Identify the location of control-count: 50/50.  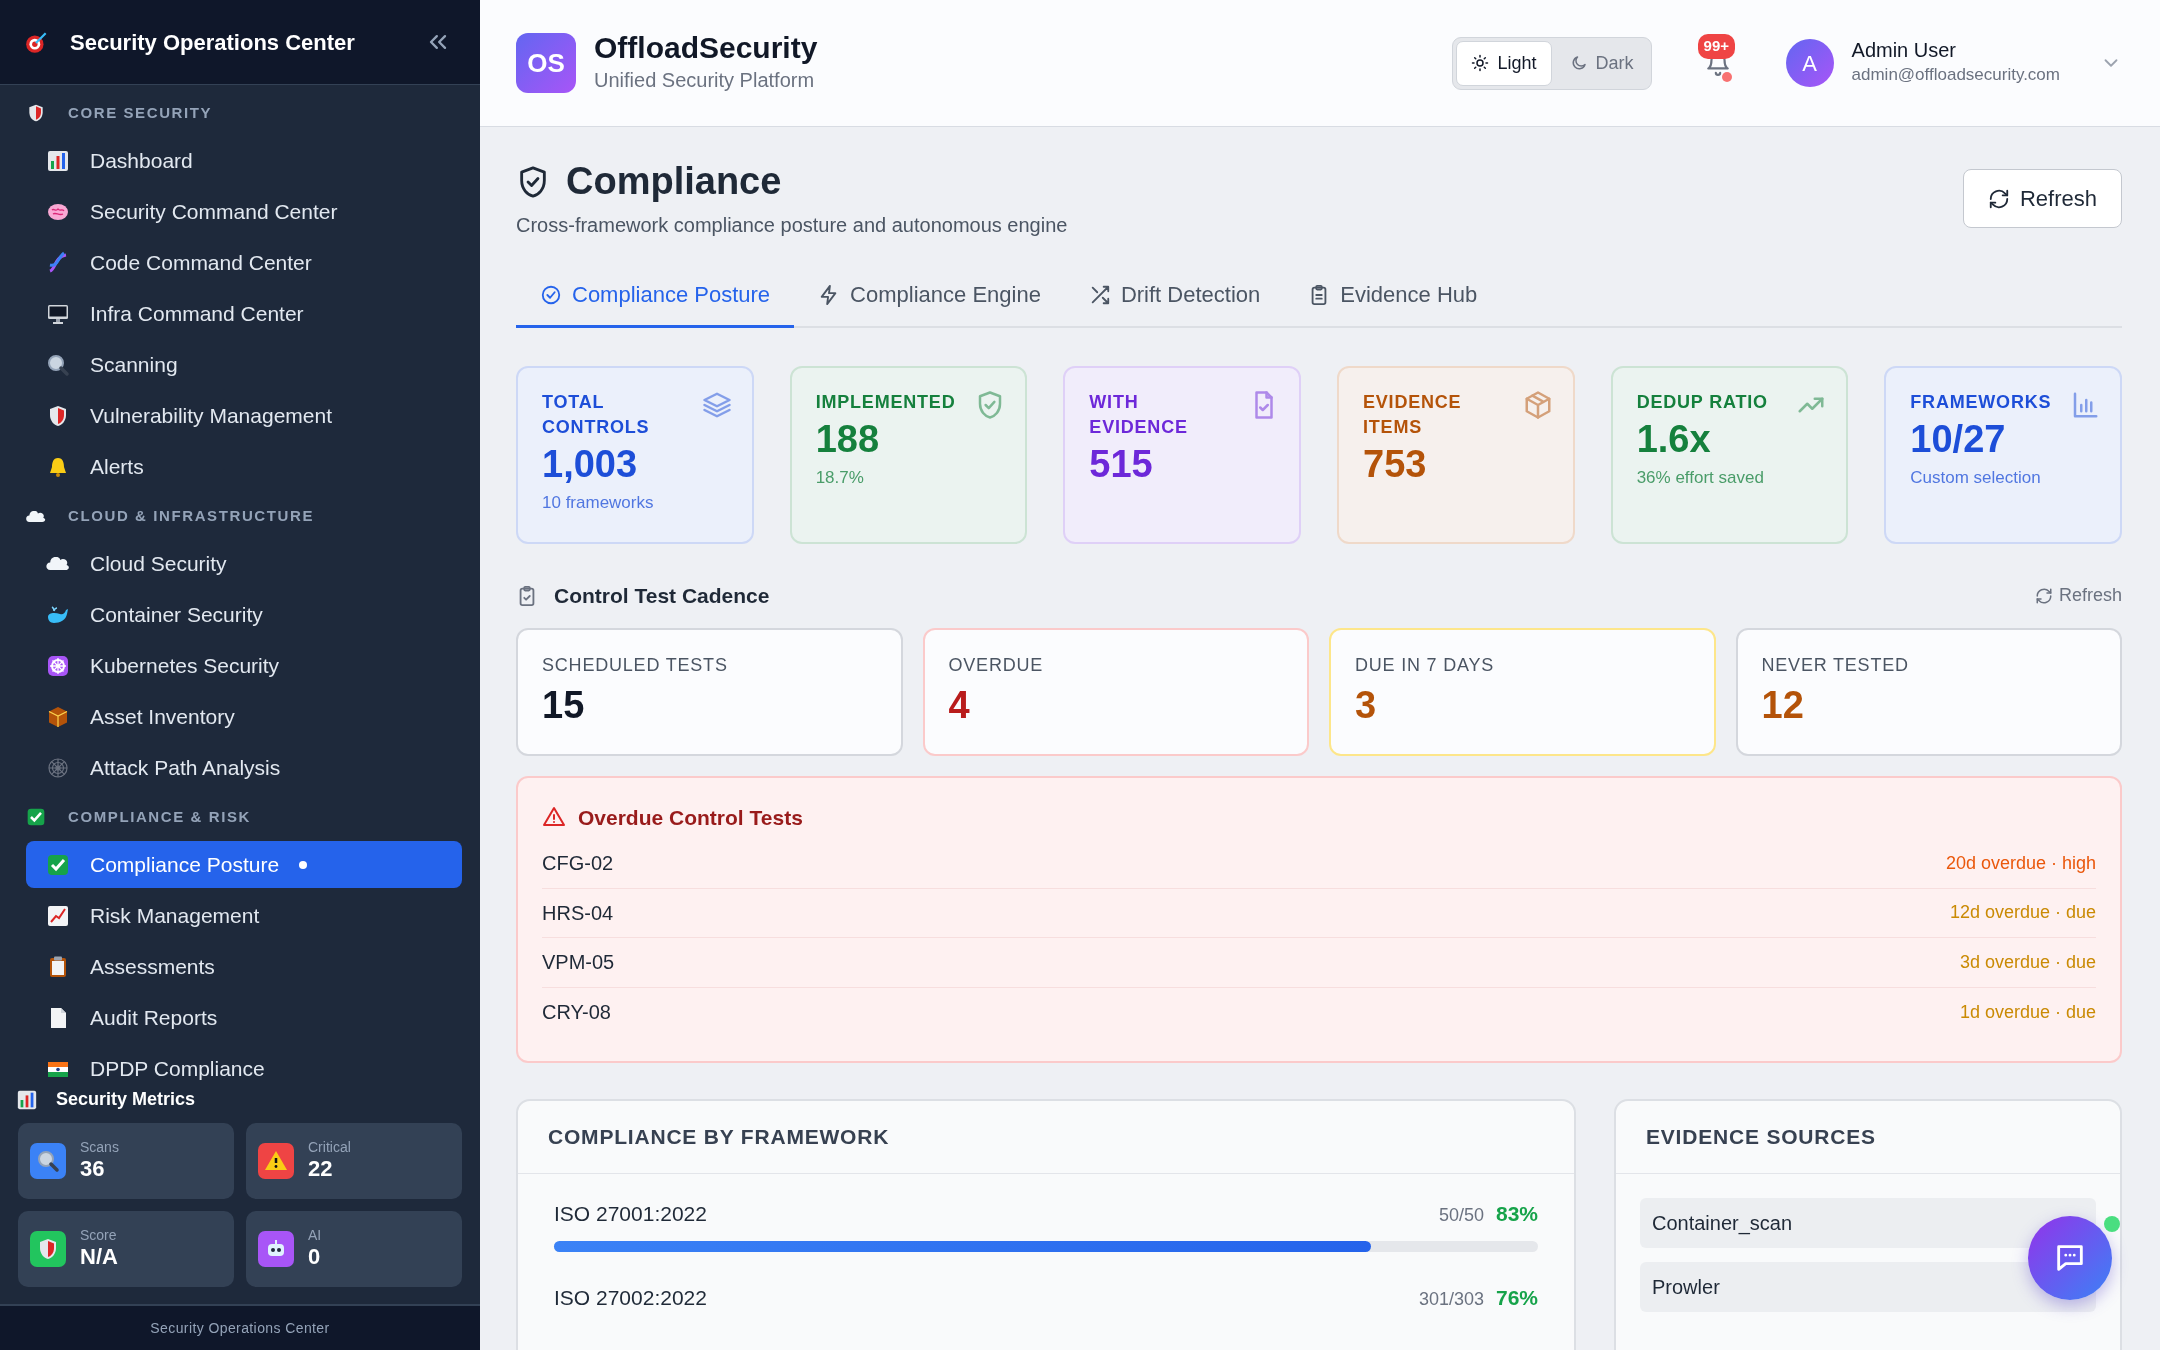
(1461, 1215).